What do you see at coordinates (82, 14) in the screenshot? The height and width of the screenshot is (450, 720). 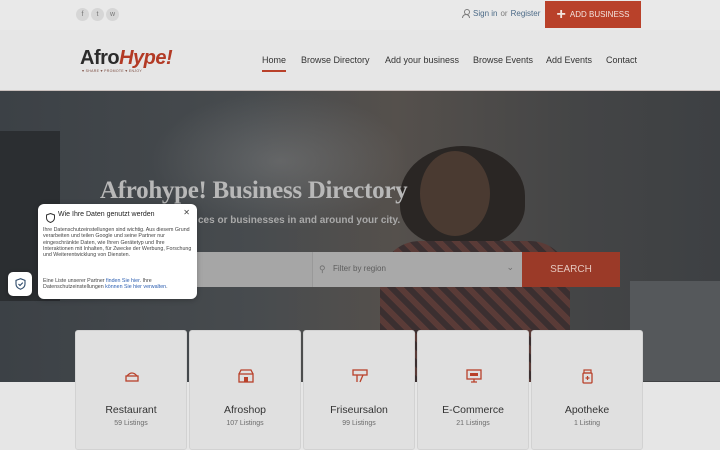 I see `facebook-icon: f` at bounding box center [82, 14].